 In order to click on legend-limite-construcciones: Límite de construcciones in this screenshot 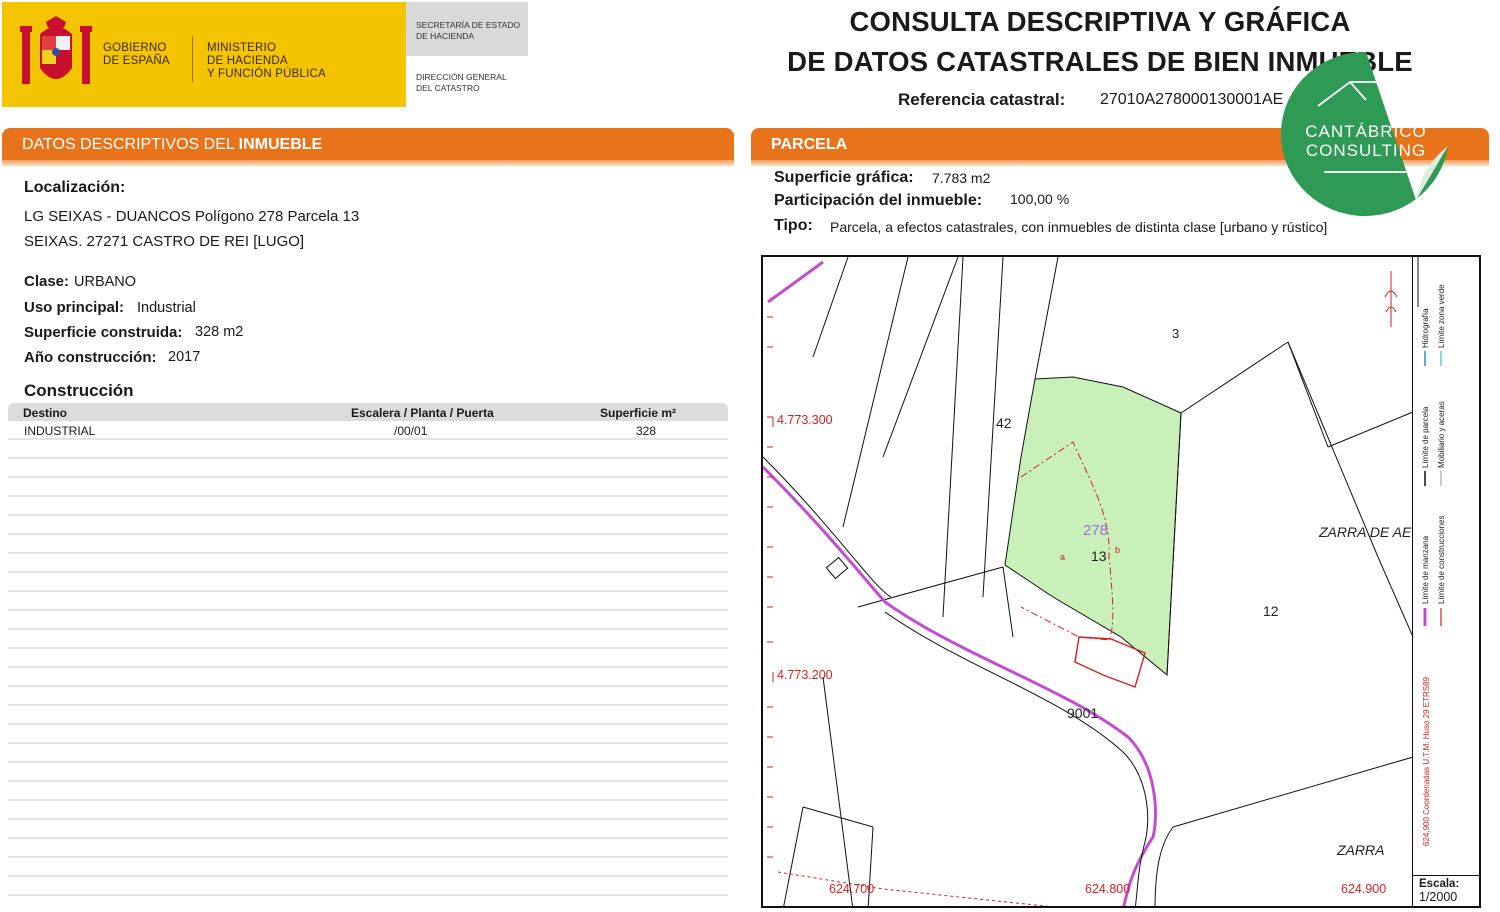, I will do `click(1441, 560)`.